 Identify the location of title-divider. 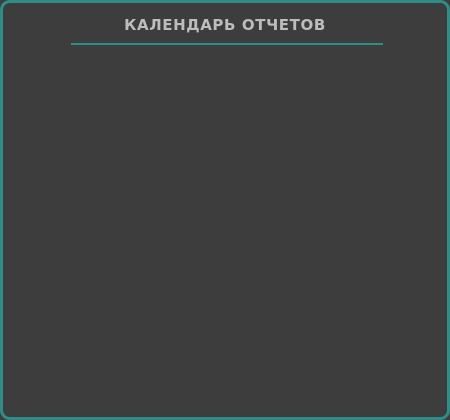
(227, 44).